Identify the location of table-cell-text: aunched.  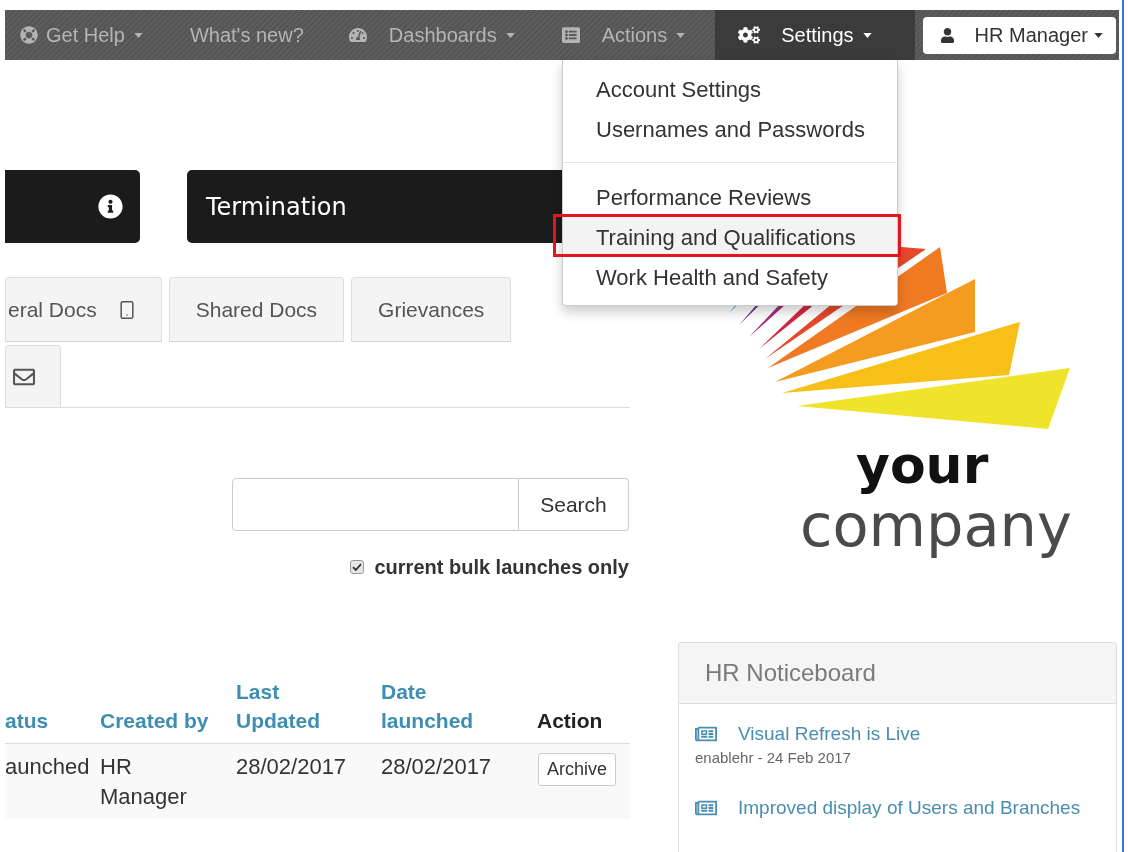
(47, 767).